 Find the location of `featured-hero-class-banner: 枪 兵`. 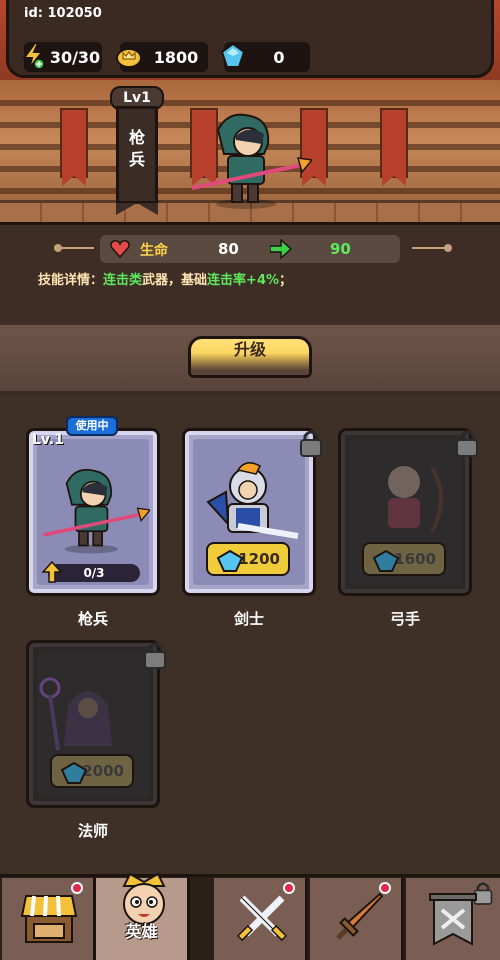

featured-hero-class-banner: 枪 兵 is located at coordinates (137, 160).